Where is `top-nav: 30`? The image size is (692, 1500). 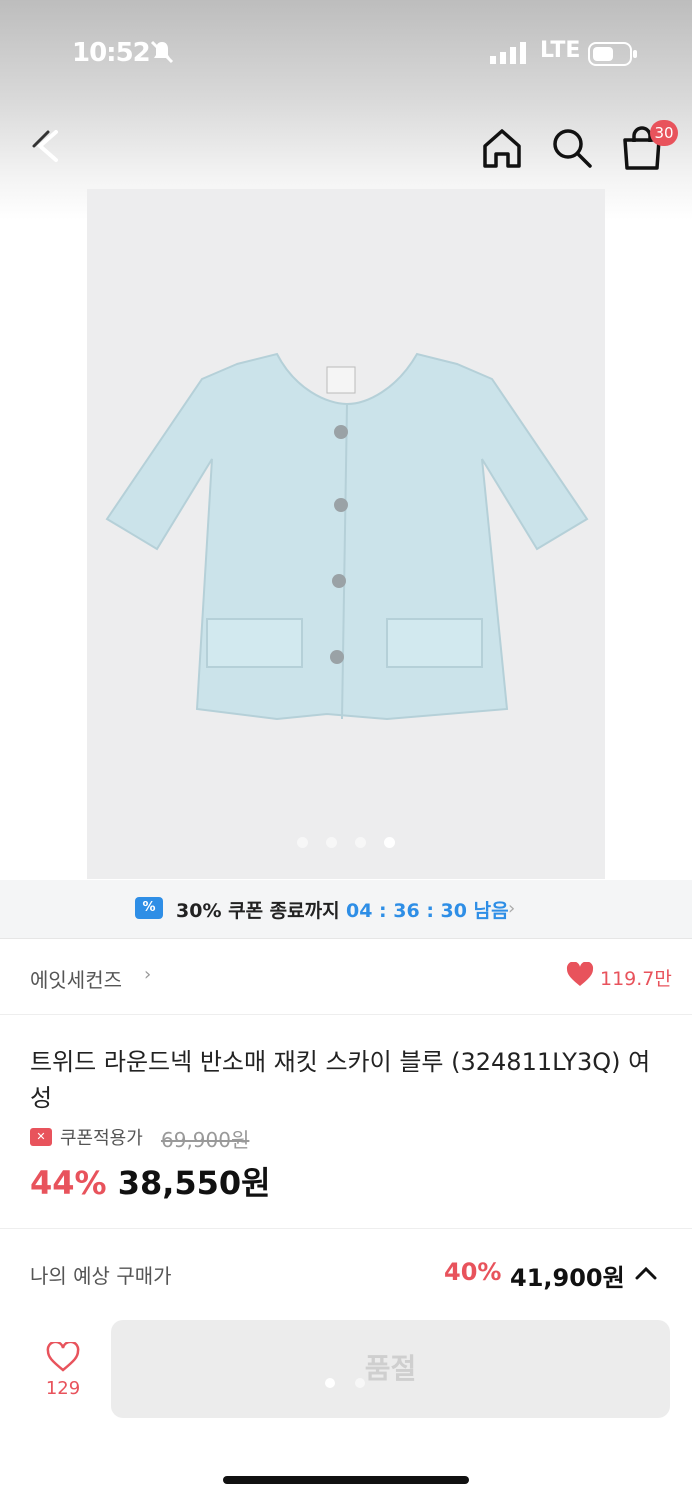 top-nav: 30 is located at coordinates (346, 148).